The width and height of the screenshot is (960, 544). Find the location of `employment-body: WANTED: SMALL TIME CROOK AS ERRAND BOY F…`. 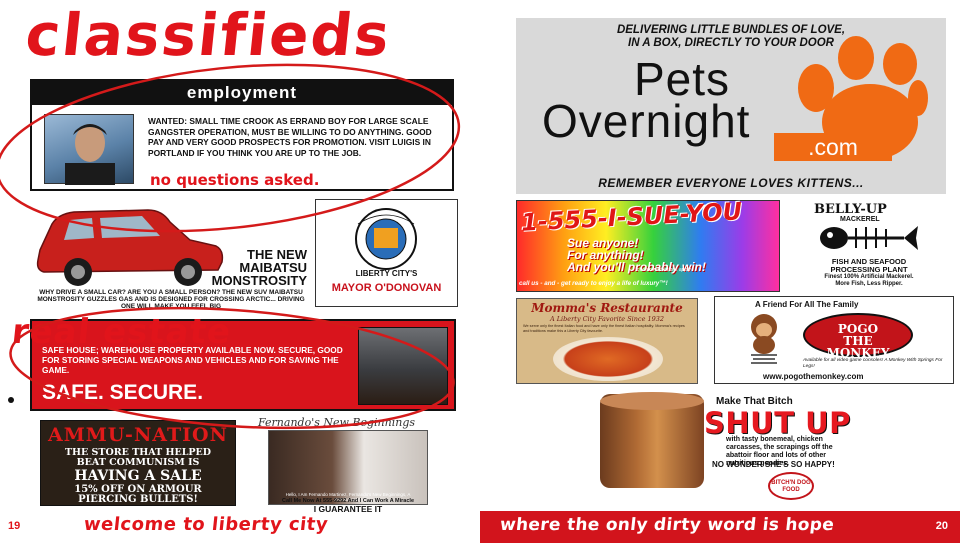

employment-body: WANTED: SMALL TIME CROOK AS ERRAND BOY F… is located at coordinates (290, 137).